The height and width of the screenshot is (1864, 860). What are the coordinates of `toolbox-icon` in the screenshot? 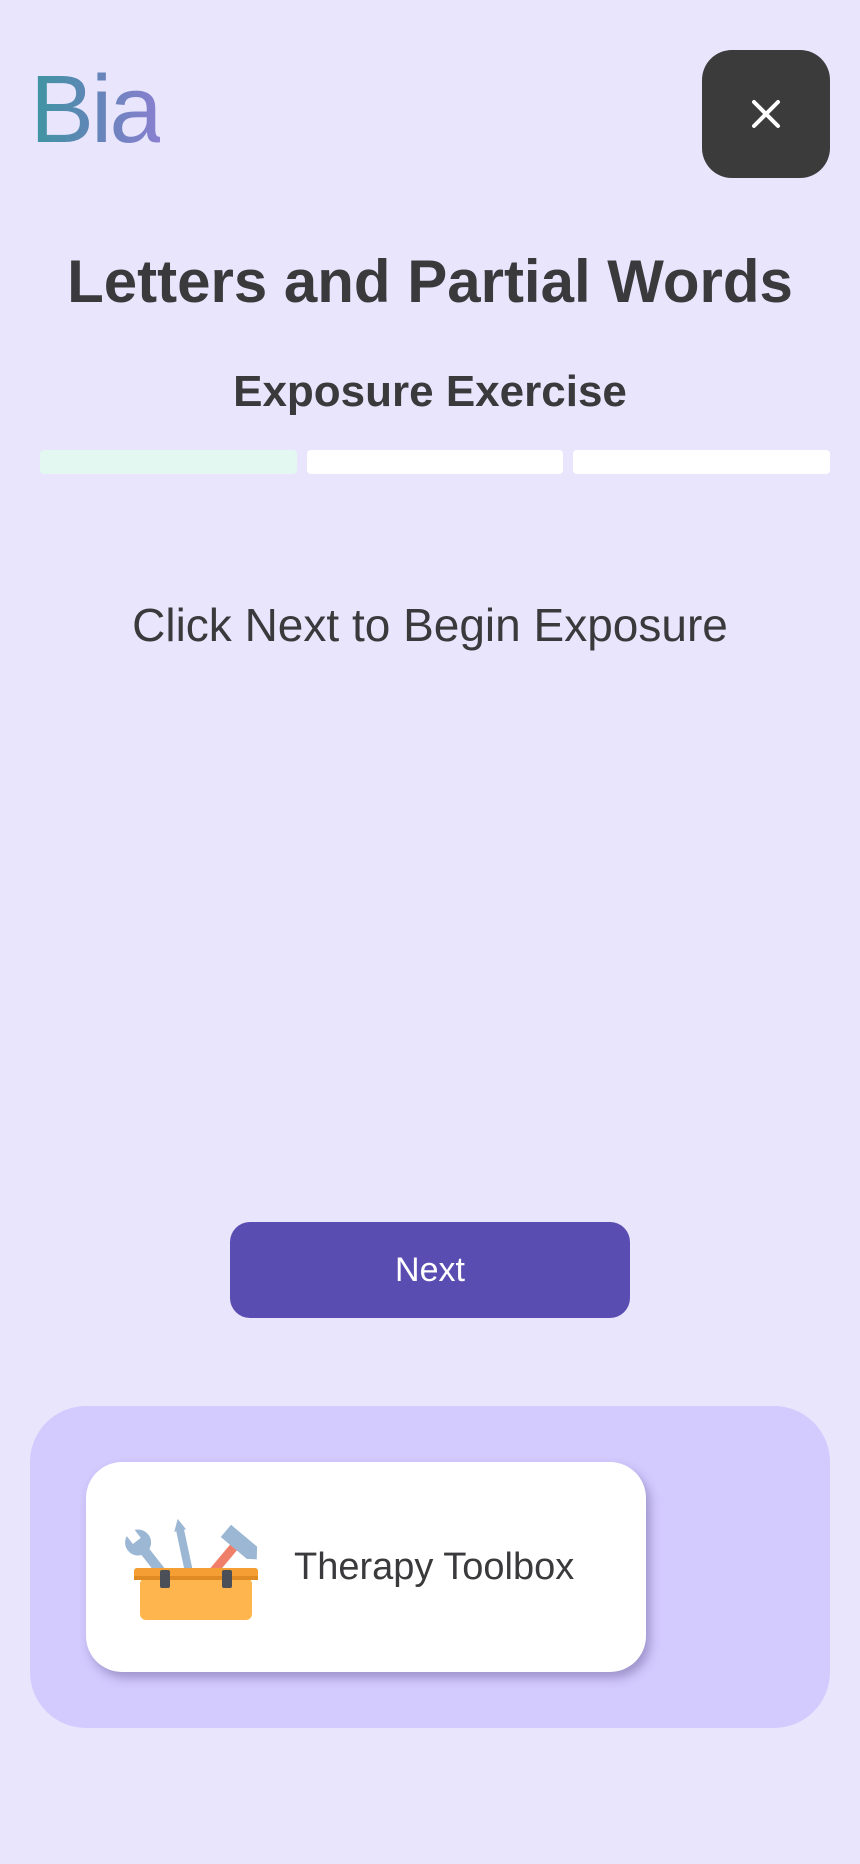 It's located at (191, 1569).